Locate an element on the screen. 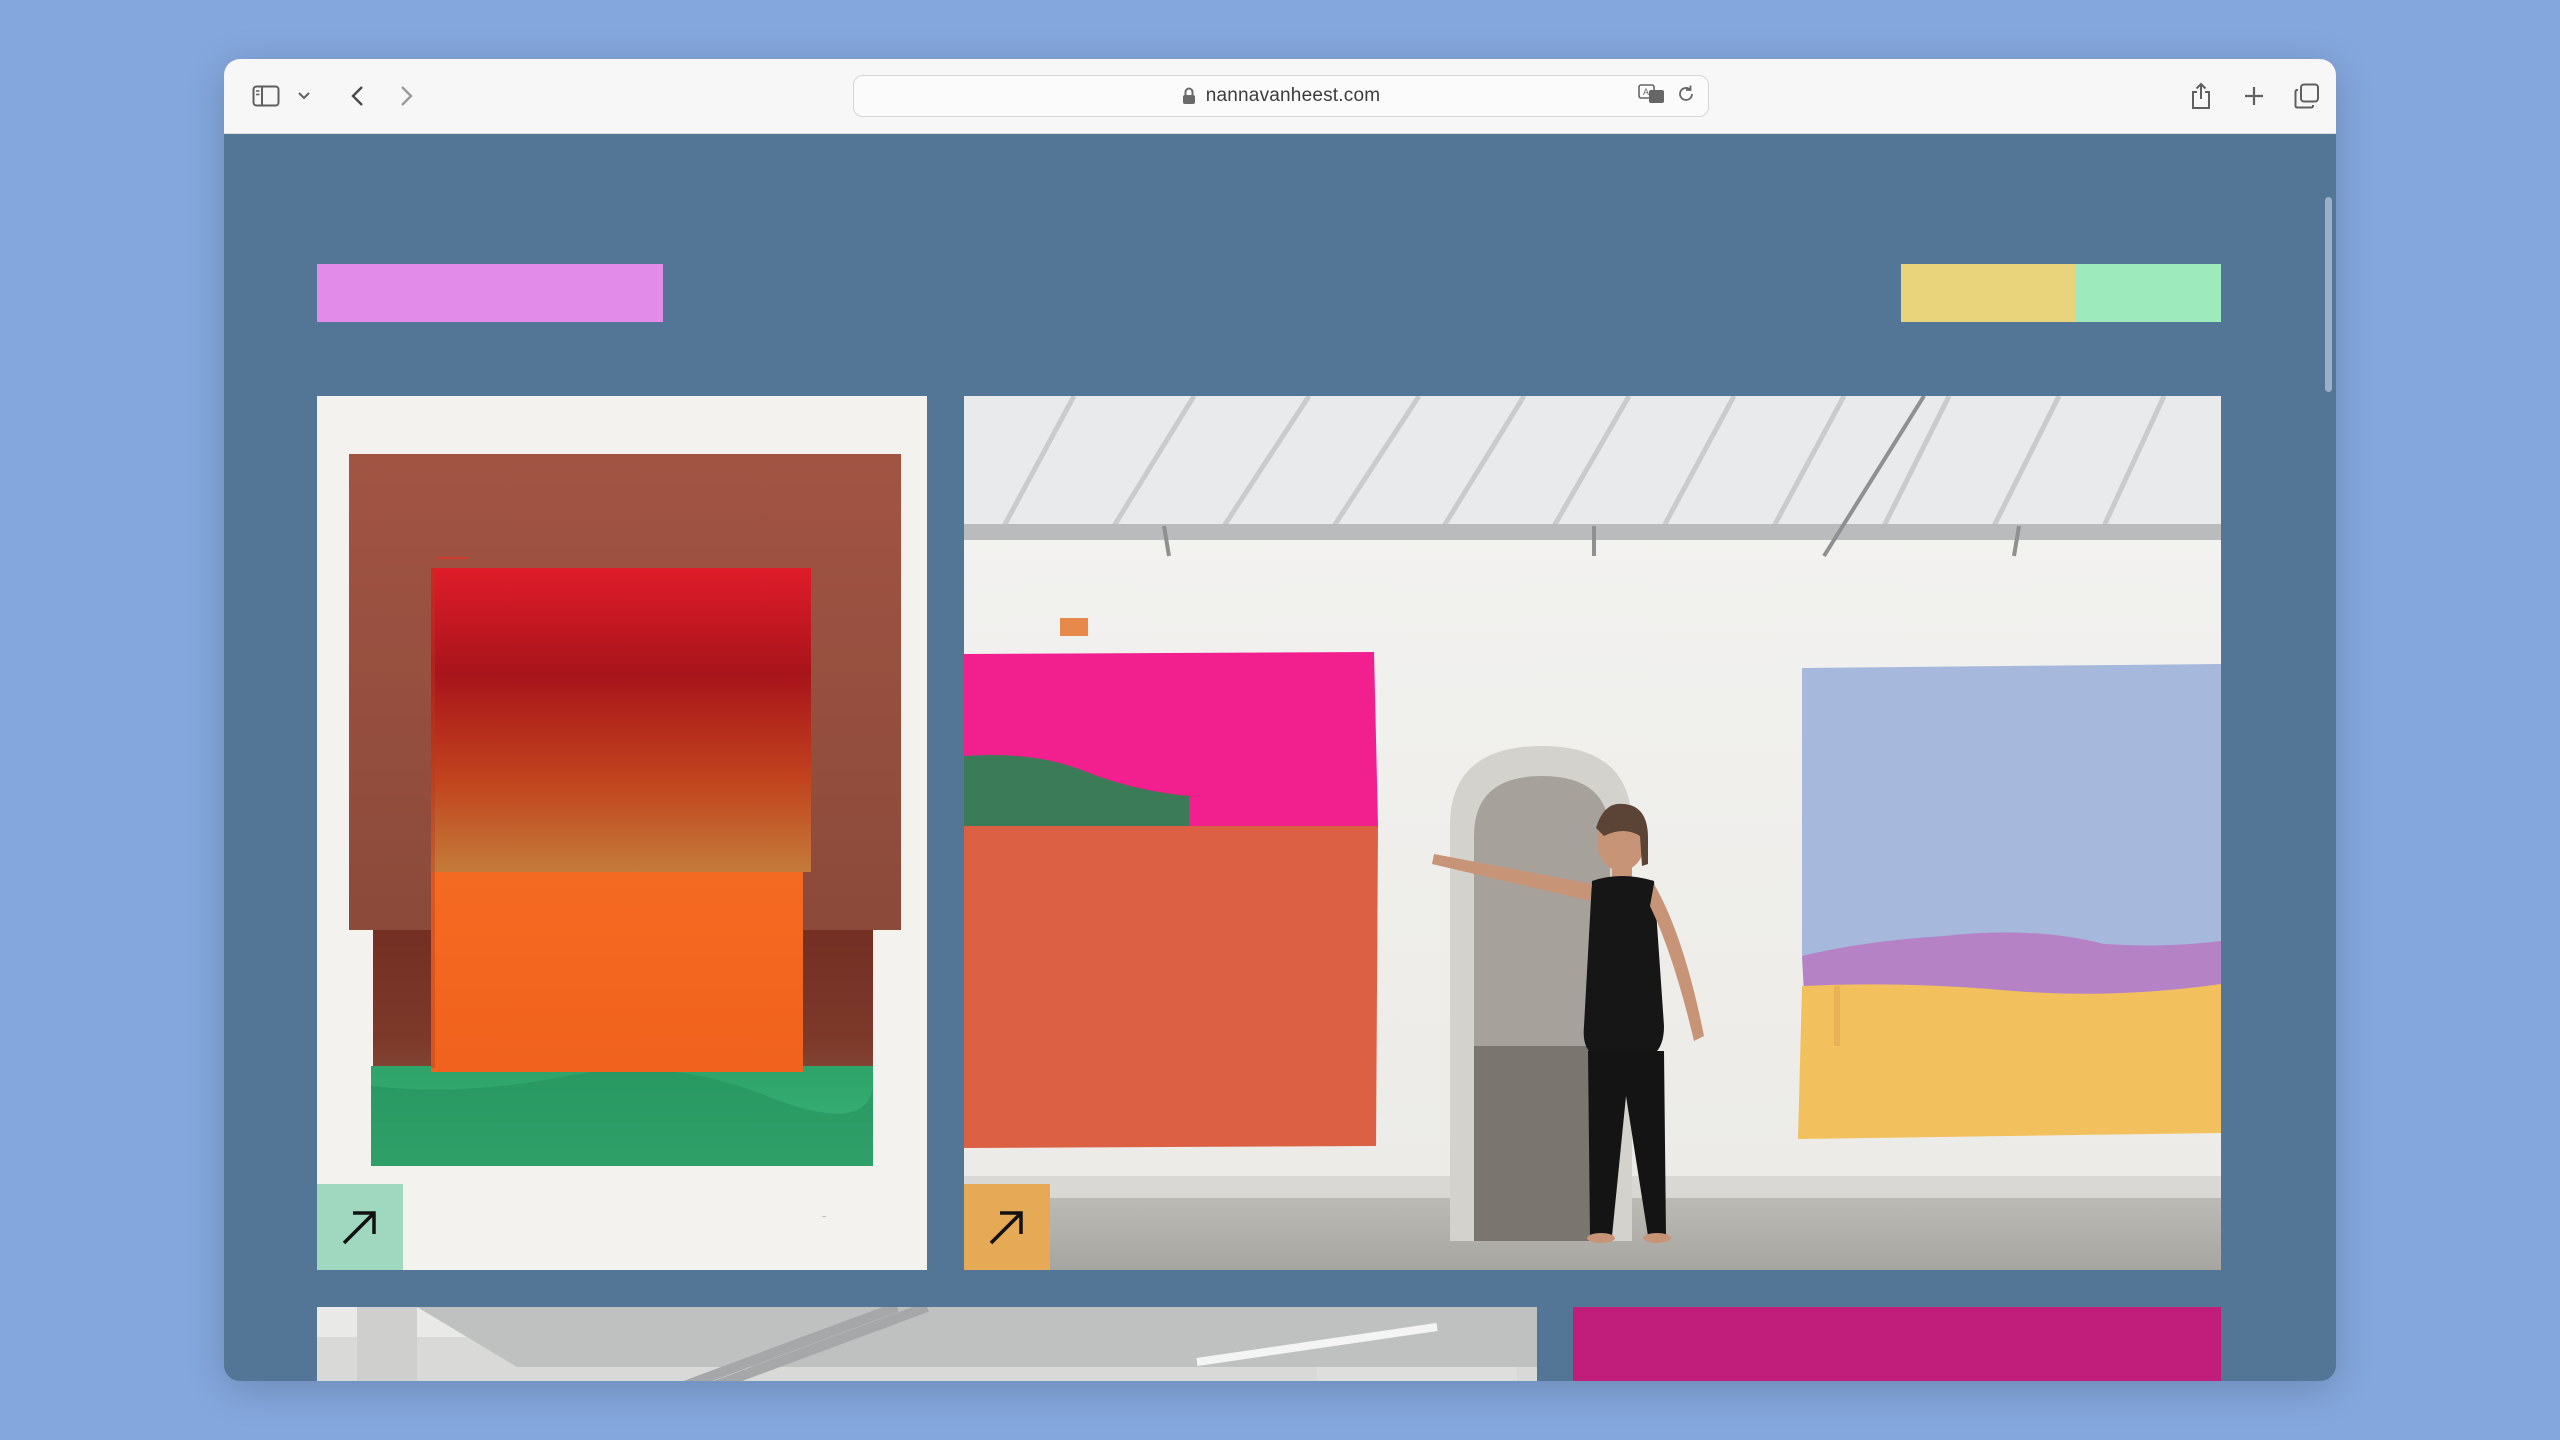 The image size is (2560, 1440). menu-button-mint is located at coordinates (2148, 293).